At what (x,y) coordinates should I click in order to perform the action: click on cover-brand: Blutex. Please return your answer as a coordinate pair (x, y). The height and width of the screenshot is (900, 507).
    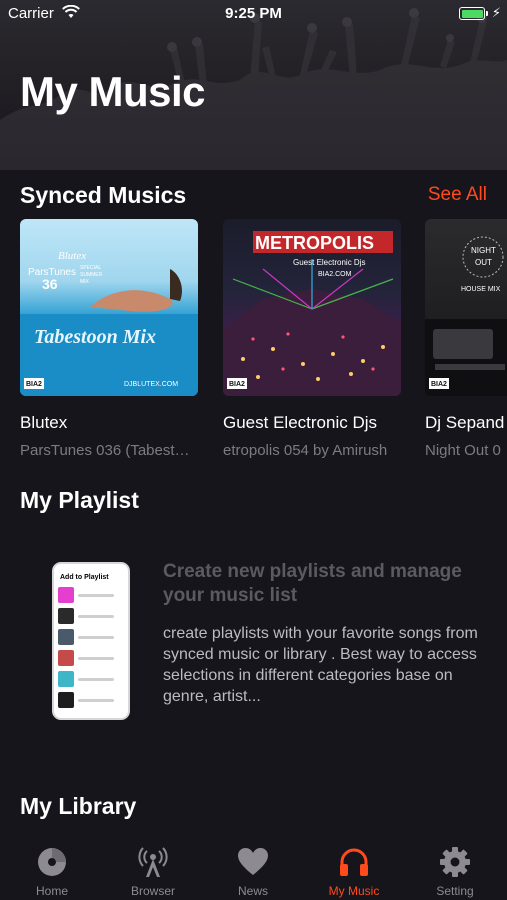
    Looking at the image, I should click on (72, 256).